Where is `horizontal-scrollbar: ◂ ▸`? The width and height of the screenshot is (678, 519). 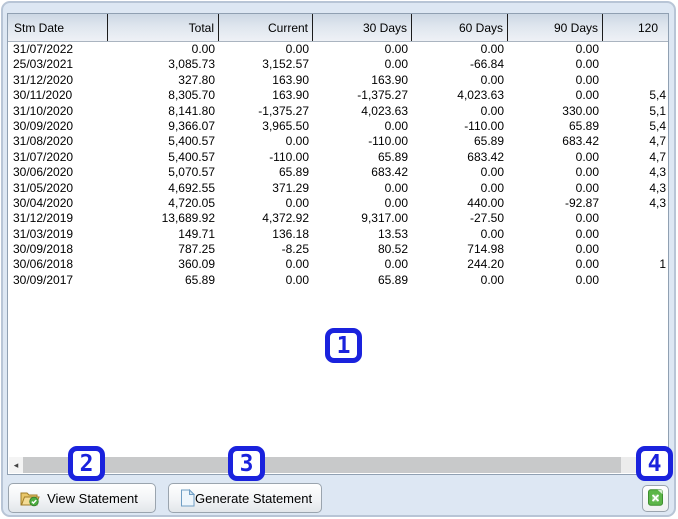
horizontal-scrollbar: ◂ ▸ is located at coordinates (338, 465).